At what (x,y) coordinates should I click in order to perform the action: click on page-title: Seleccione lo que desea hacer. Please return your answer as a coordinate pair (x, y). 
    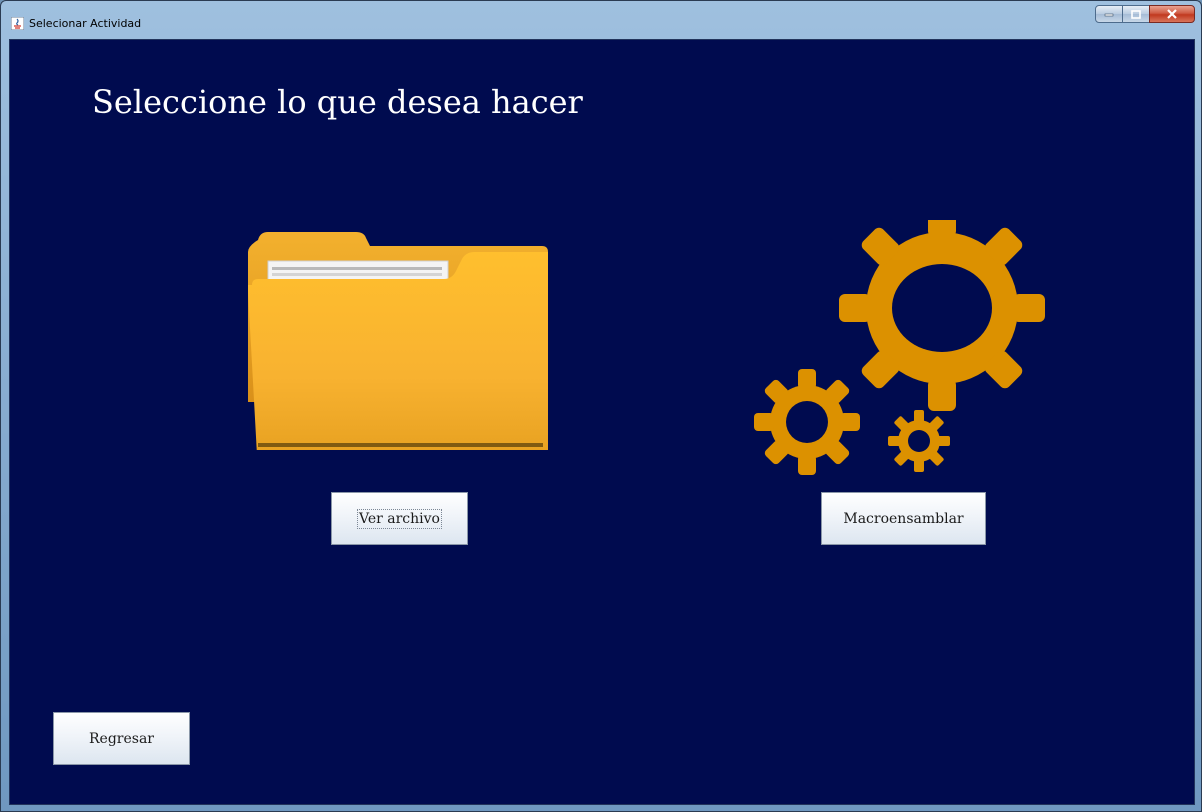
    Looking at the image, I should click on (337, 102).